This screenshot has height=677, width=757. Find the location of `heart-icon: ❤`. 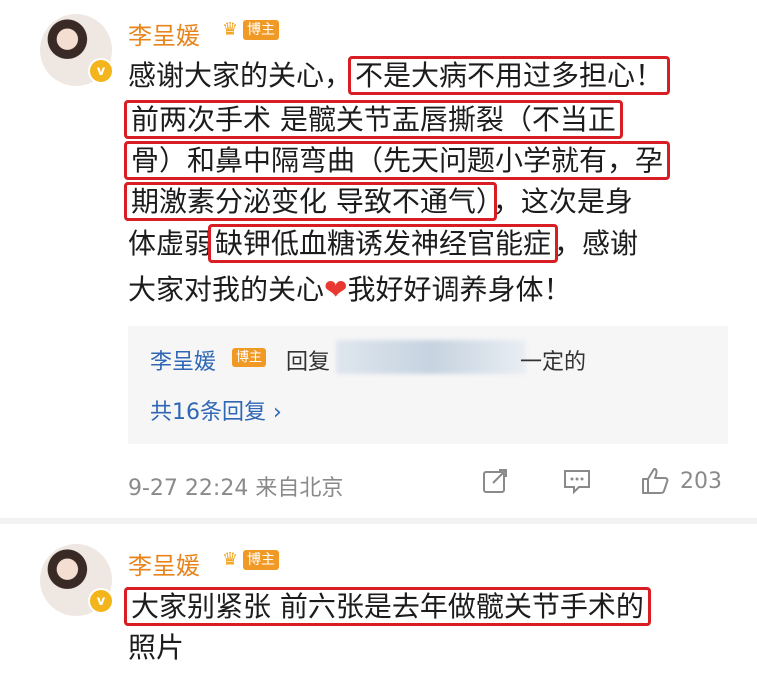

heart-icon: ❤ is located at coordinates (336, 289).